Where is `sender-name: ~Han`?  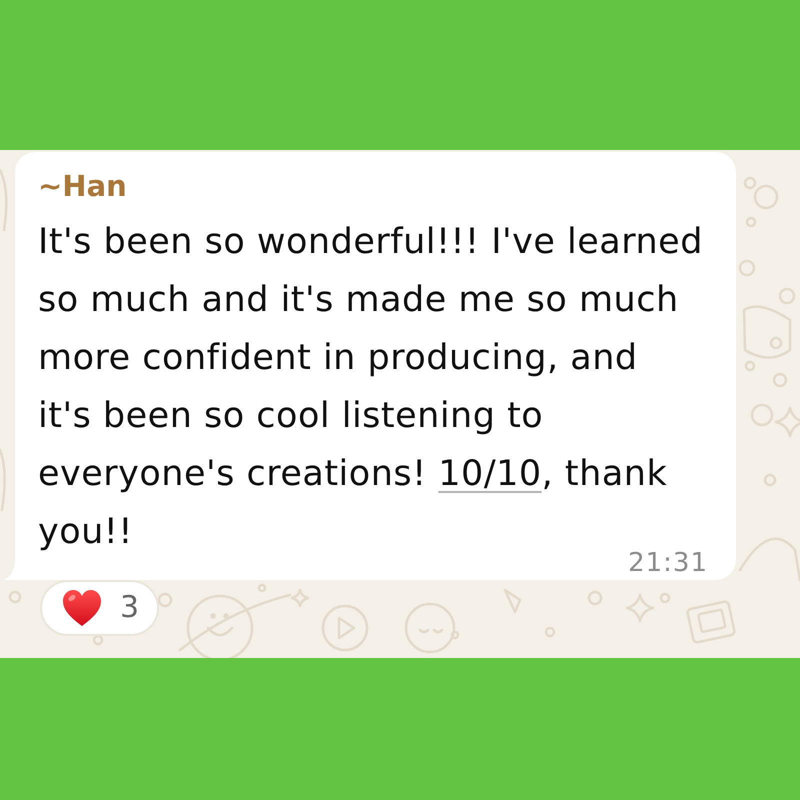 sender-name: ~Han is located at coordinates (83, 186).